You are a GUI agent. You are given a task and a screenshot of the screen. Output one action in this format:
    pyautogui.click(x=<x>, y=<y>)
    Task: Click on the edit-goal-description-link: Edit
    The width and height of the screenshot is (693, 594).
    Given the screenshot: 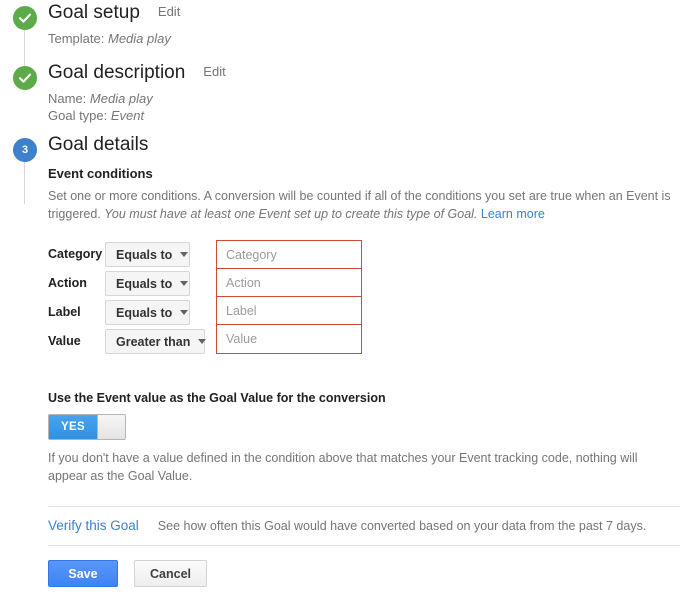 What is the action you would take?
    pyautogui.click(x=214, y=71)
    